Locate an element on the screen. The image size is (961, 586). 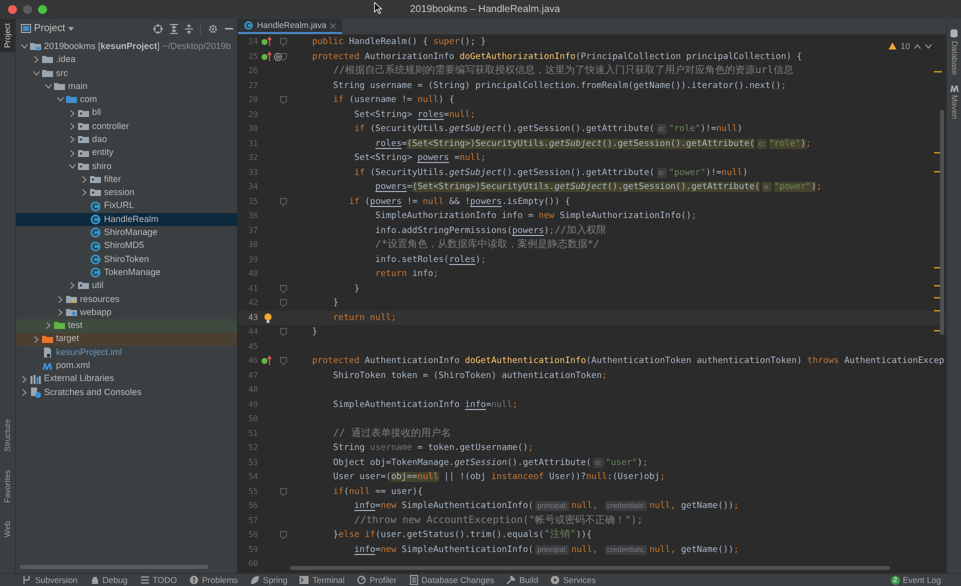
tree-item: resources is located at coordinates (126, 299).